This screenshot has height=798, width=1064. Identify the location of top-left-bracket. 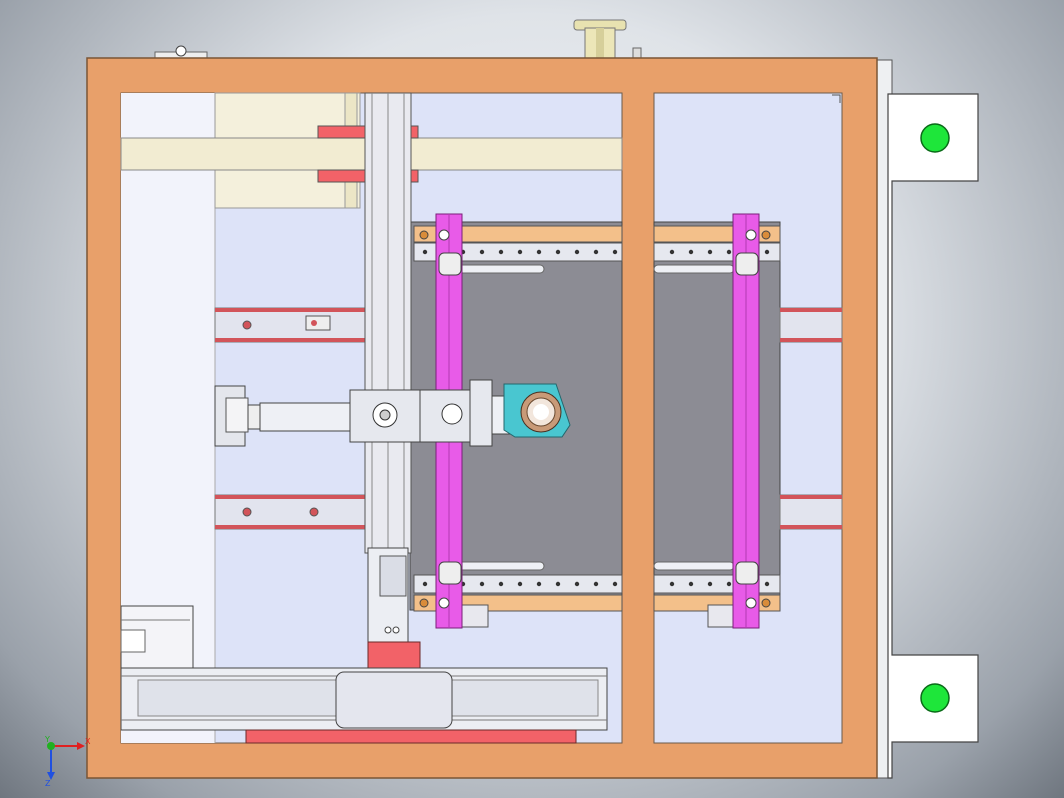
(181, 52).